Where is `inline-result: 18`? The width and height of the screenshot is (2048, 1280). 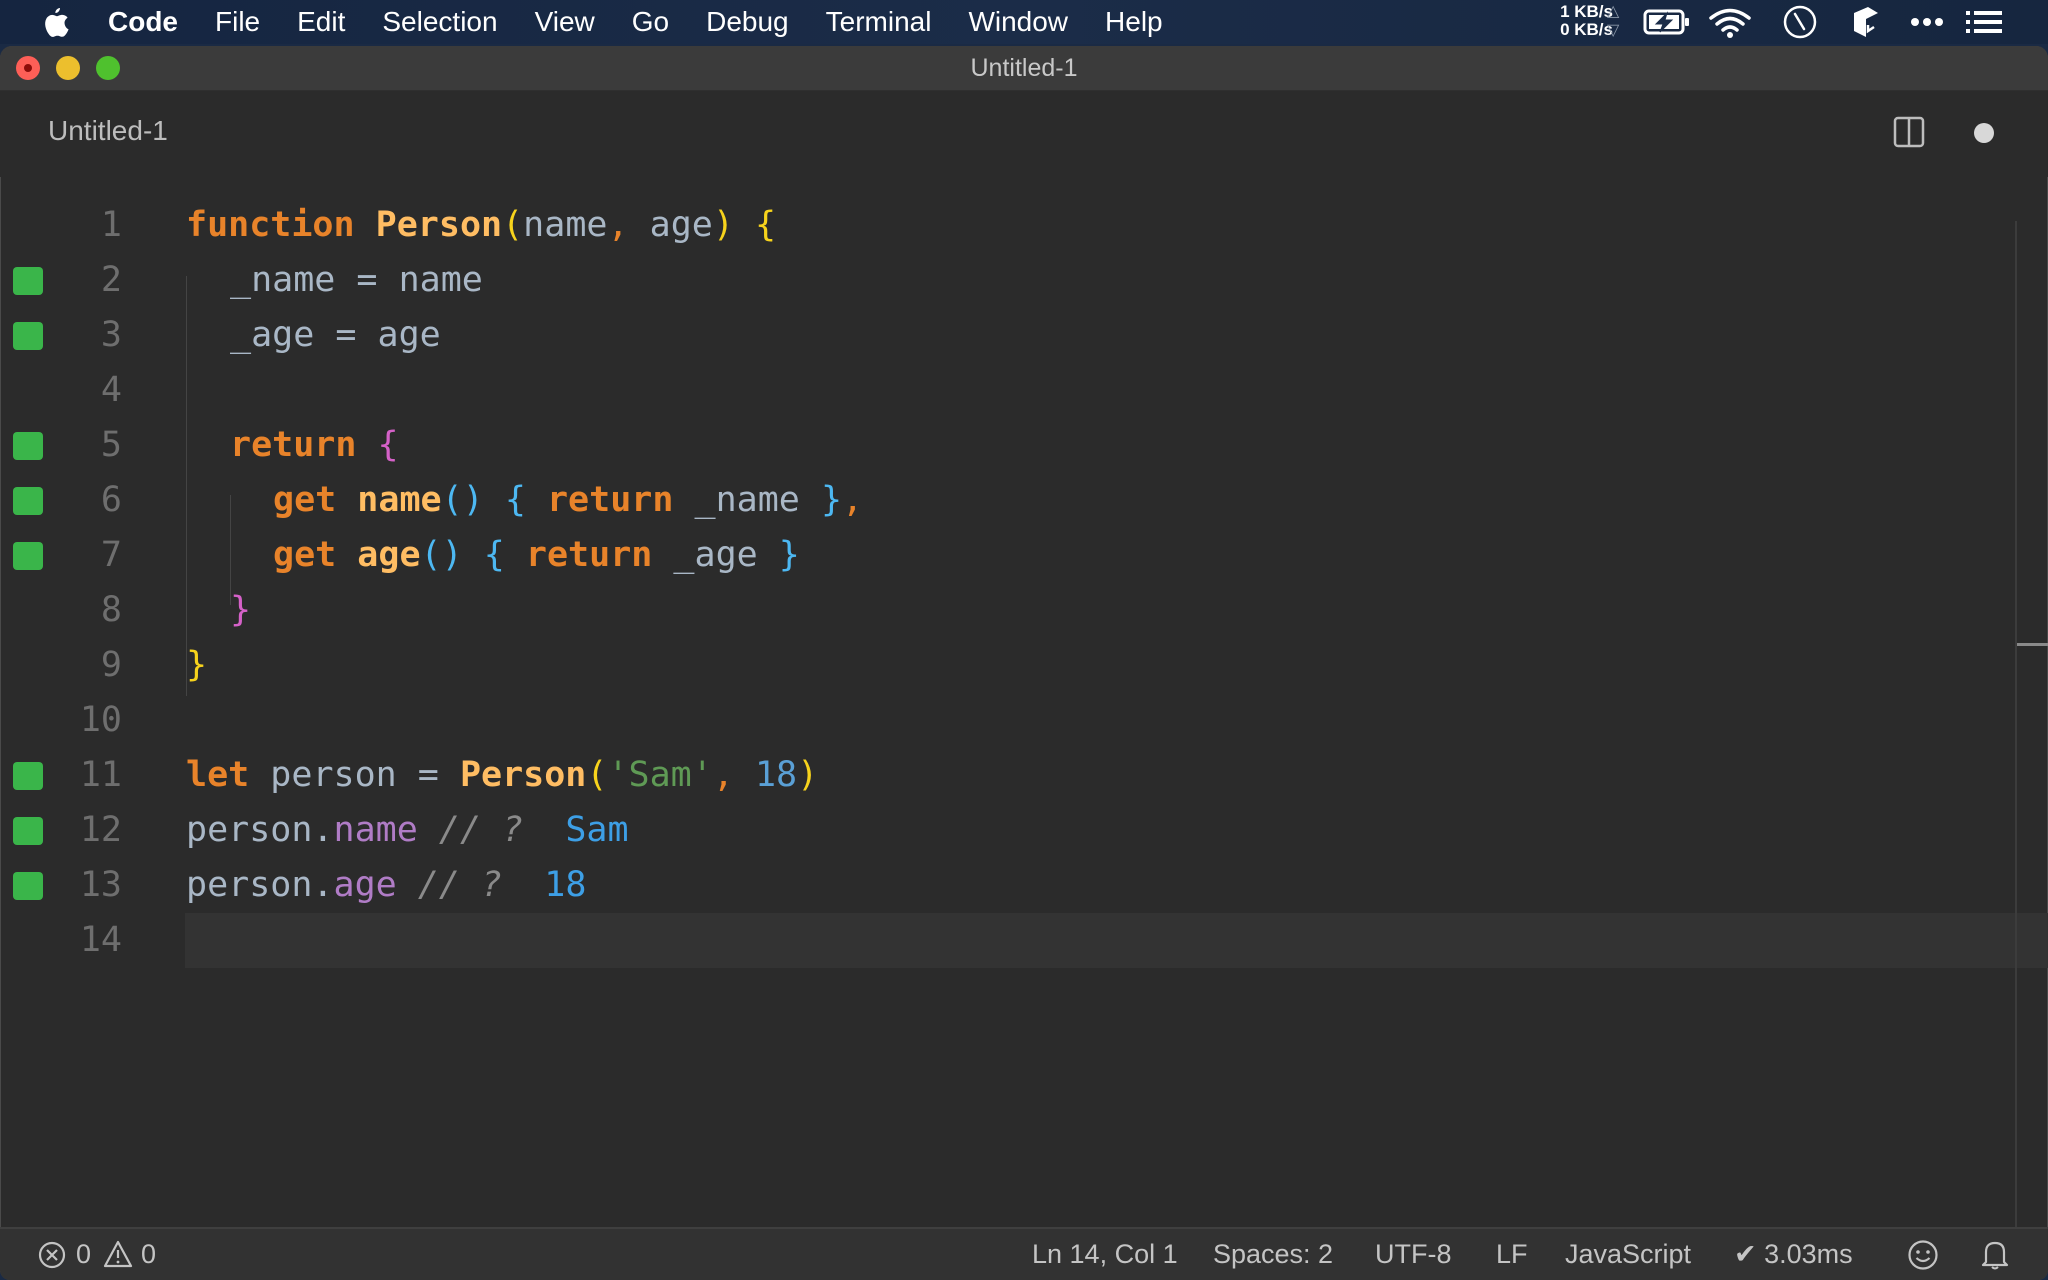 inline-result: 18 is located at coordinates (565, 885).